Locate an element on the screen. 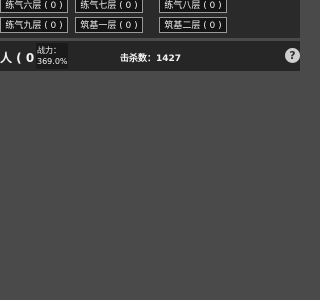 Image resolution: width=320 pixels, height=300 pixels. kill-count: 击杀数：1427 is located at coordinates (151, 59).